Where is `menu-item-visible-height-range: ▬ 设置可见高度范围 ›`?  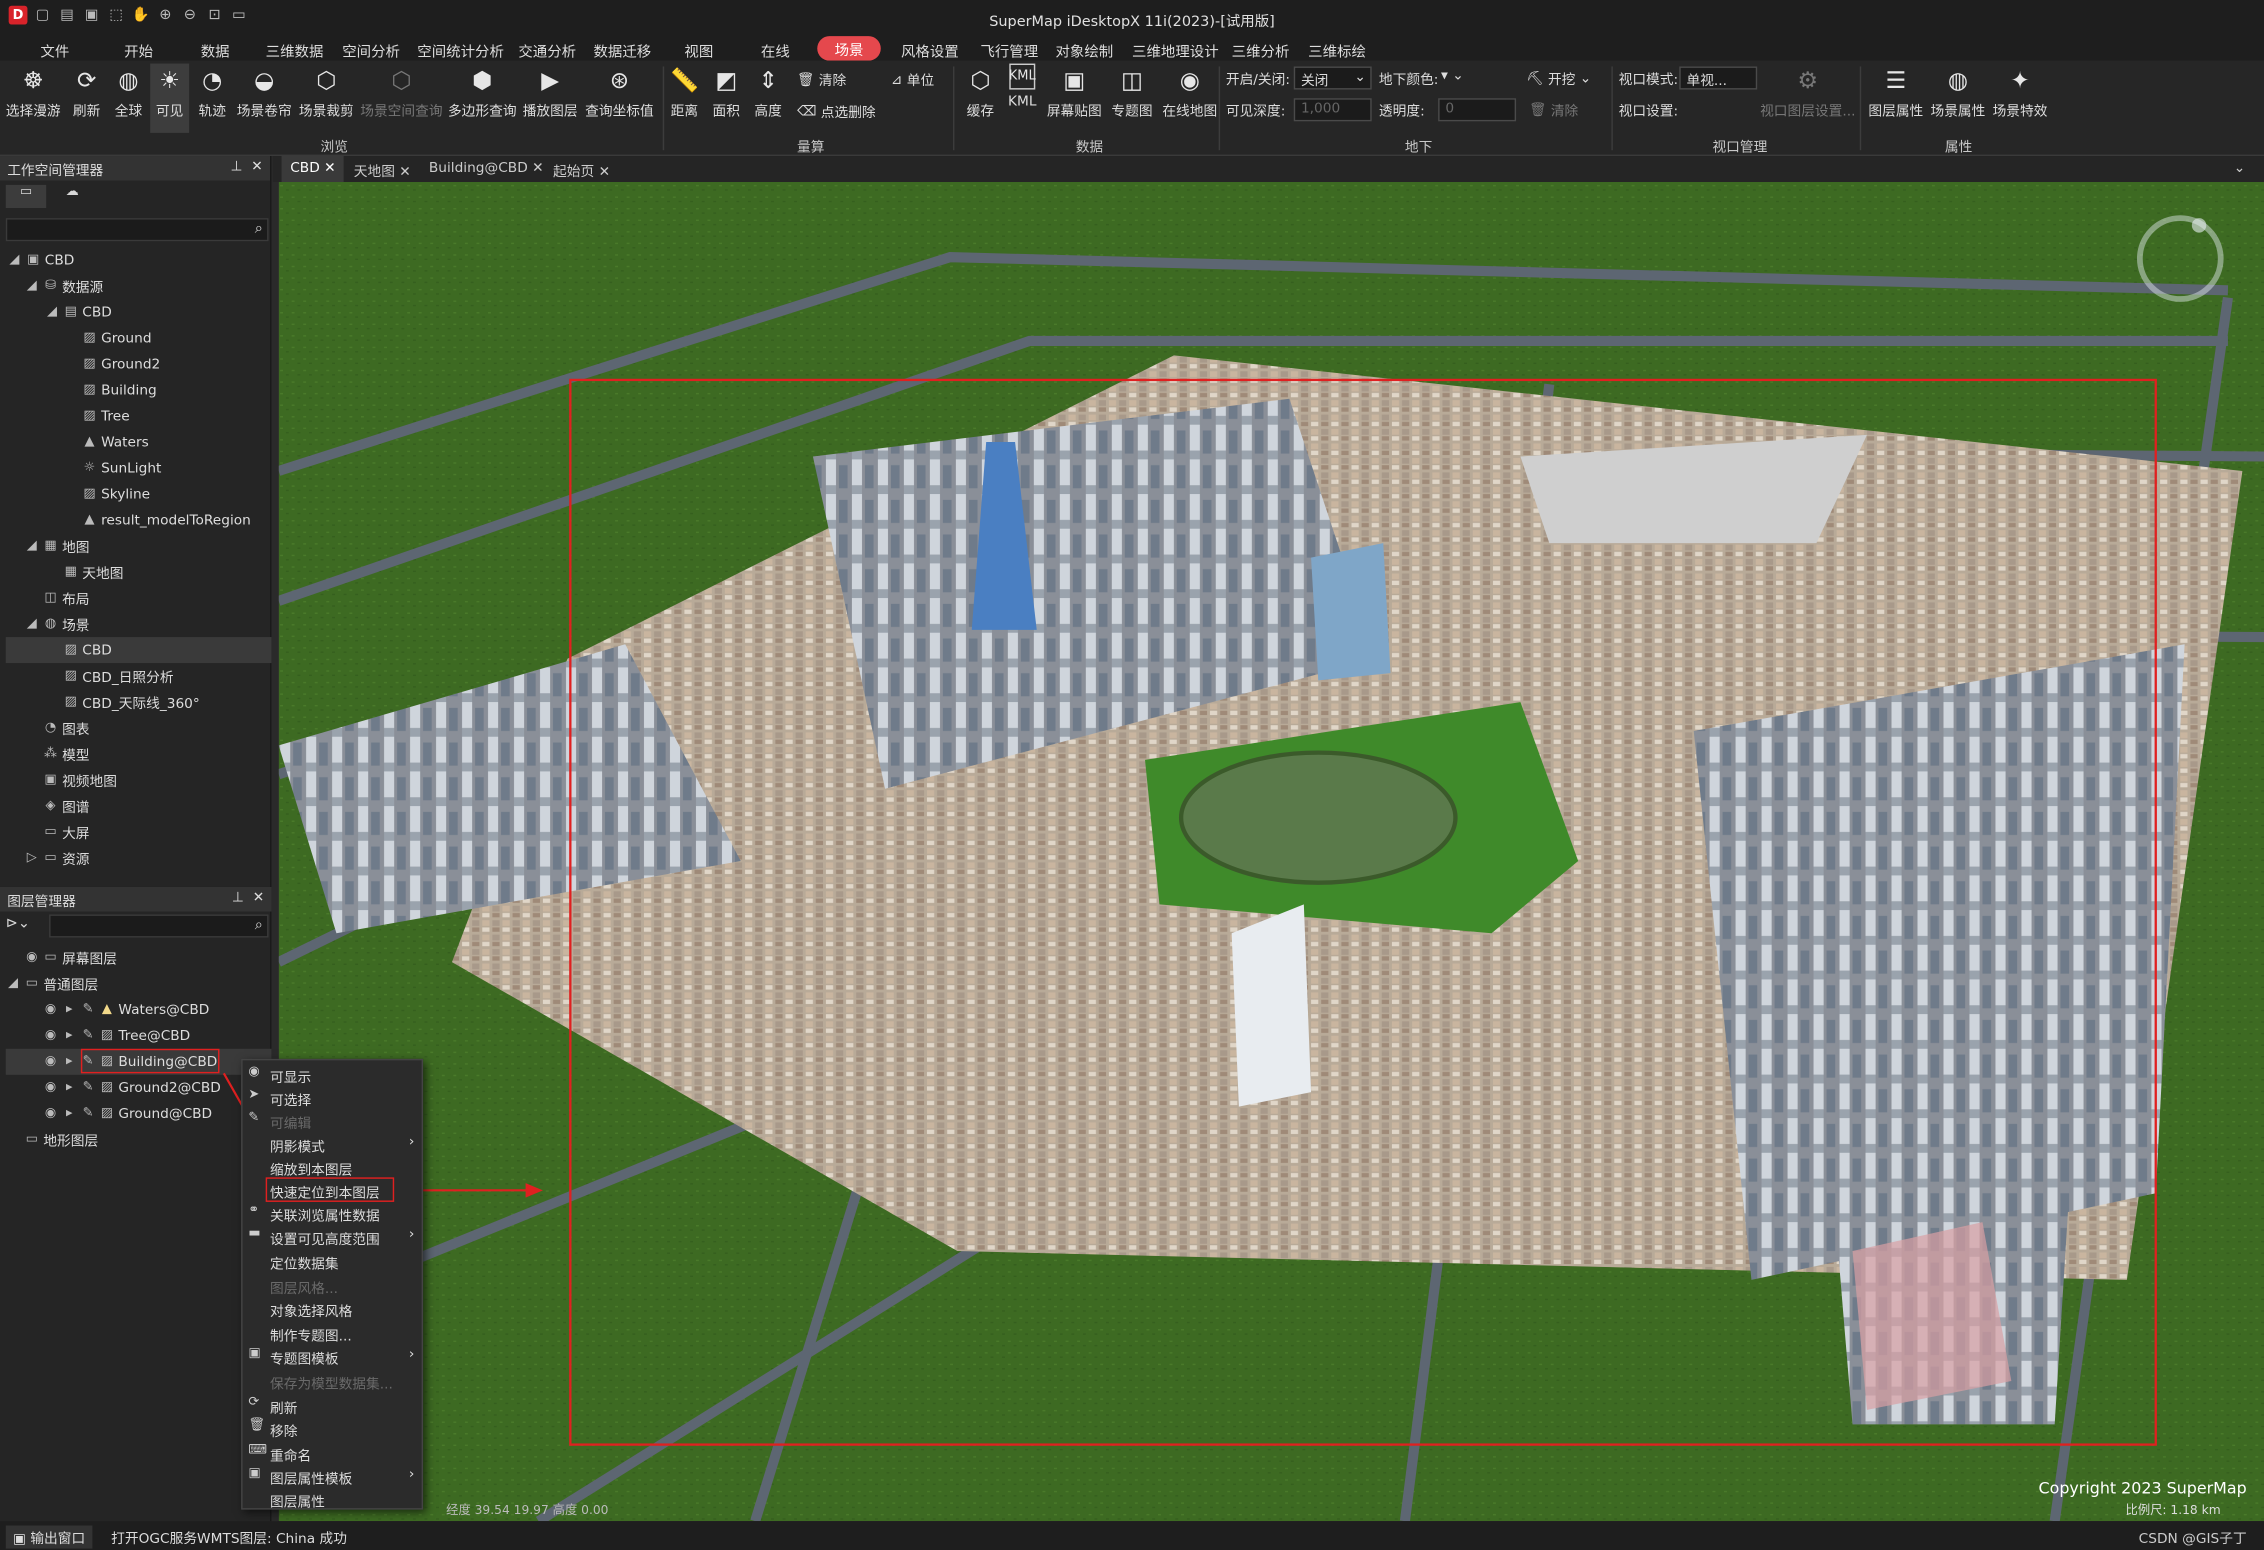 menu-item-visible-height-range: ▬ 设置可见高度范围 › is located at coordinates (332, 1236).